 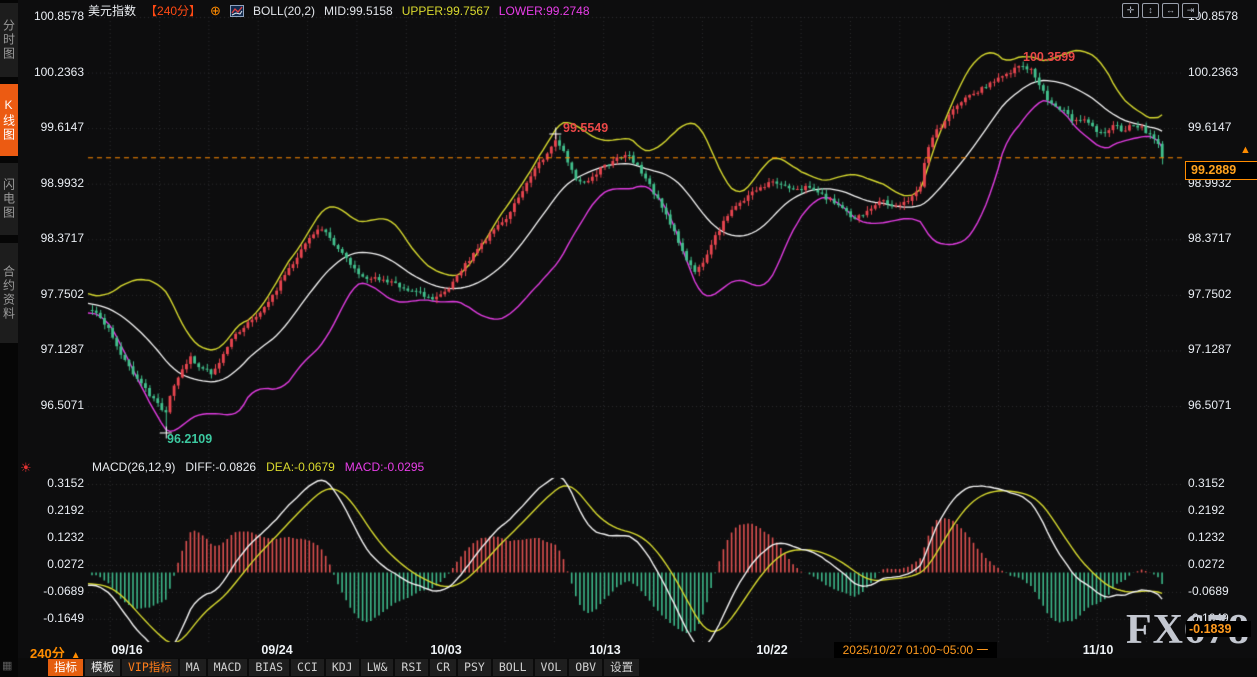 What do you see at coordinates (1218, 629) in the screenshot?
I see `macd-current-value-box: -0.1839` at bounding box center [1218, 629].